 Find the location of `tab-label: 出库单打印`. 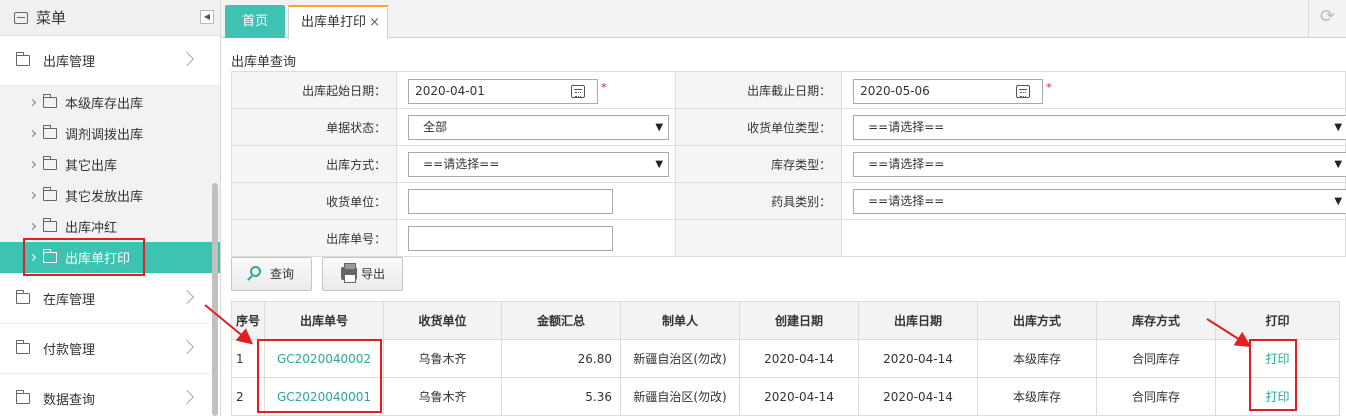

tab-label: 出库单打印 is located at coordinates (334, 22).